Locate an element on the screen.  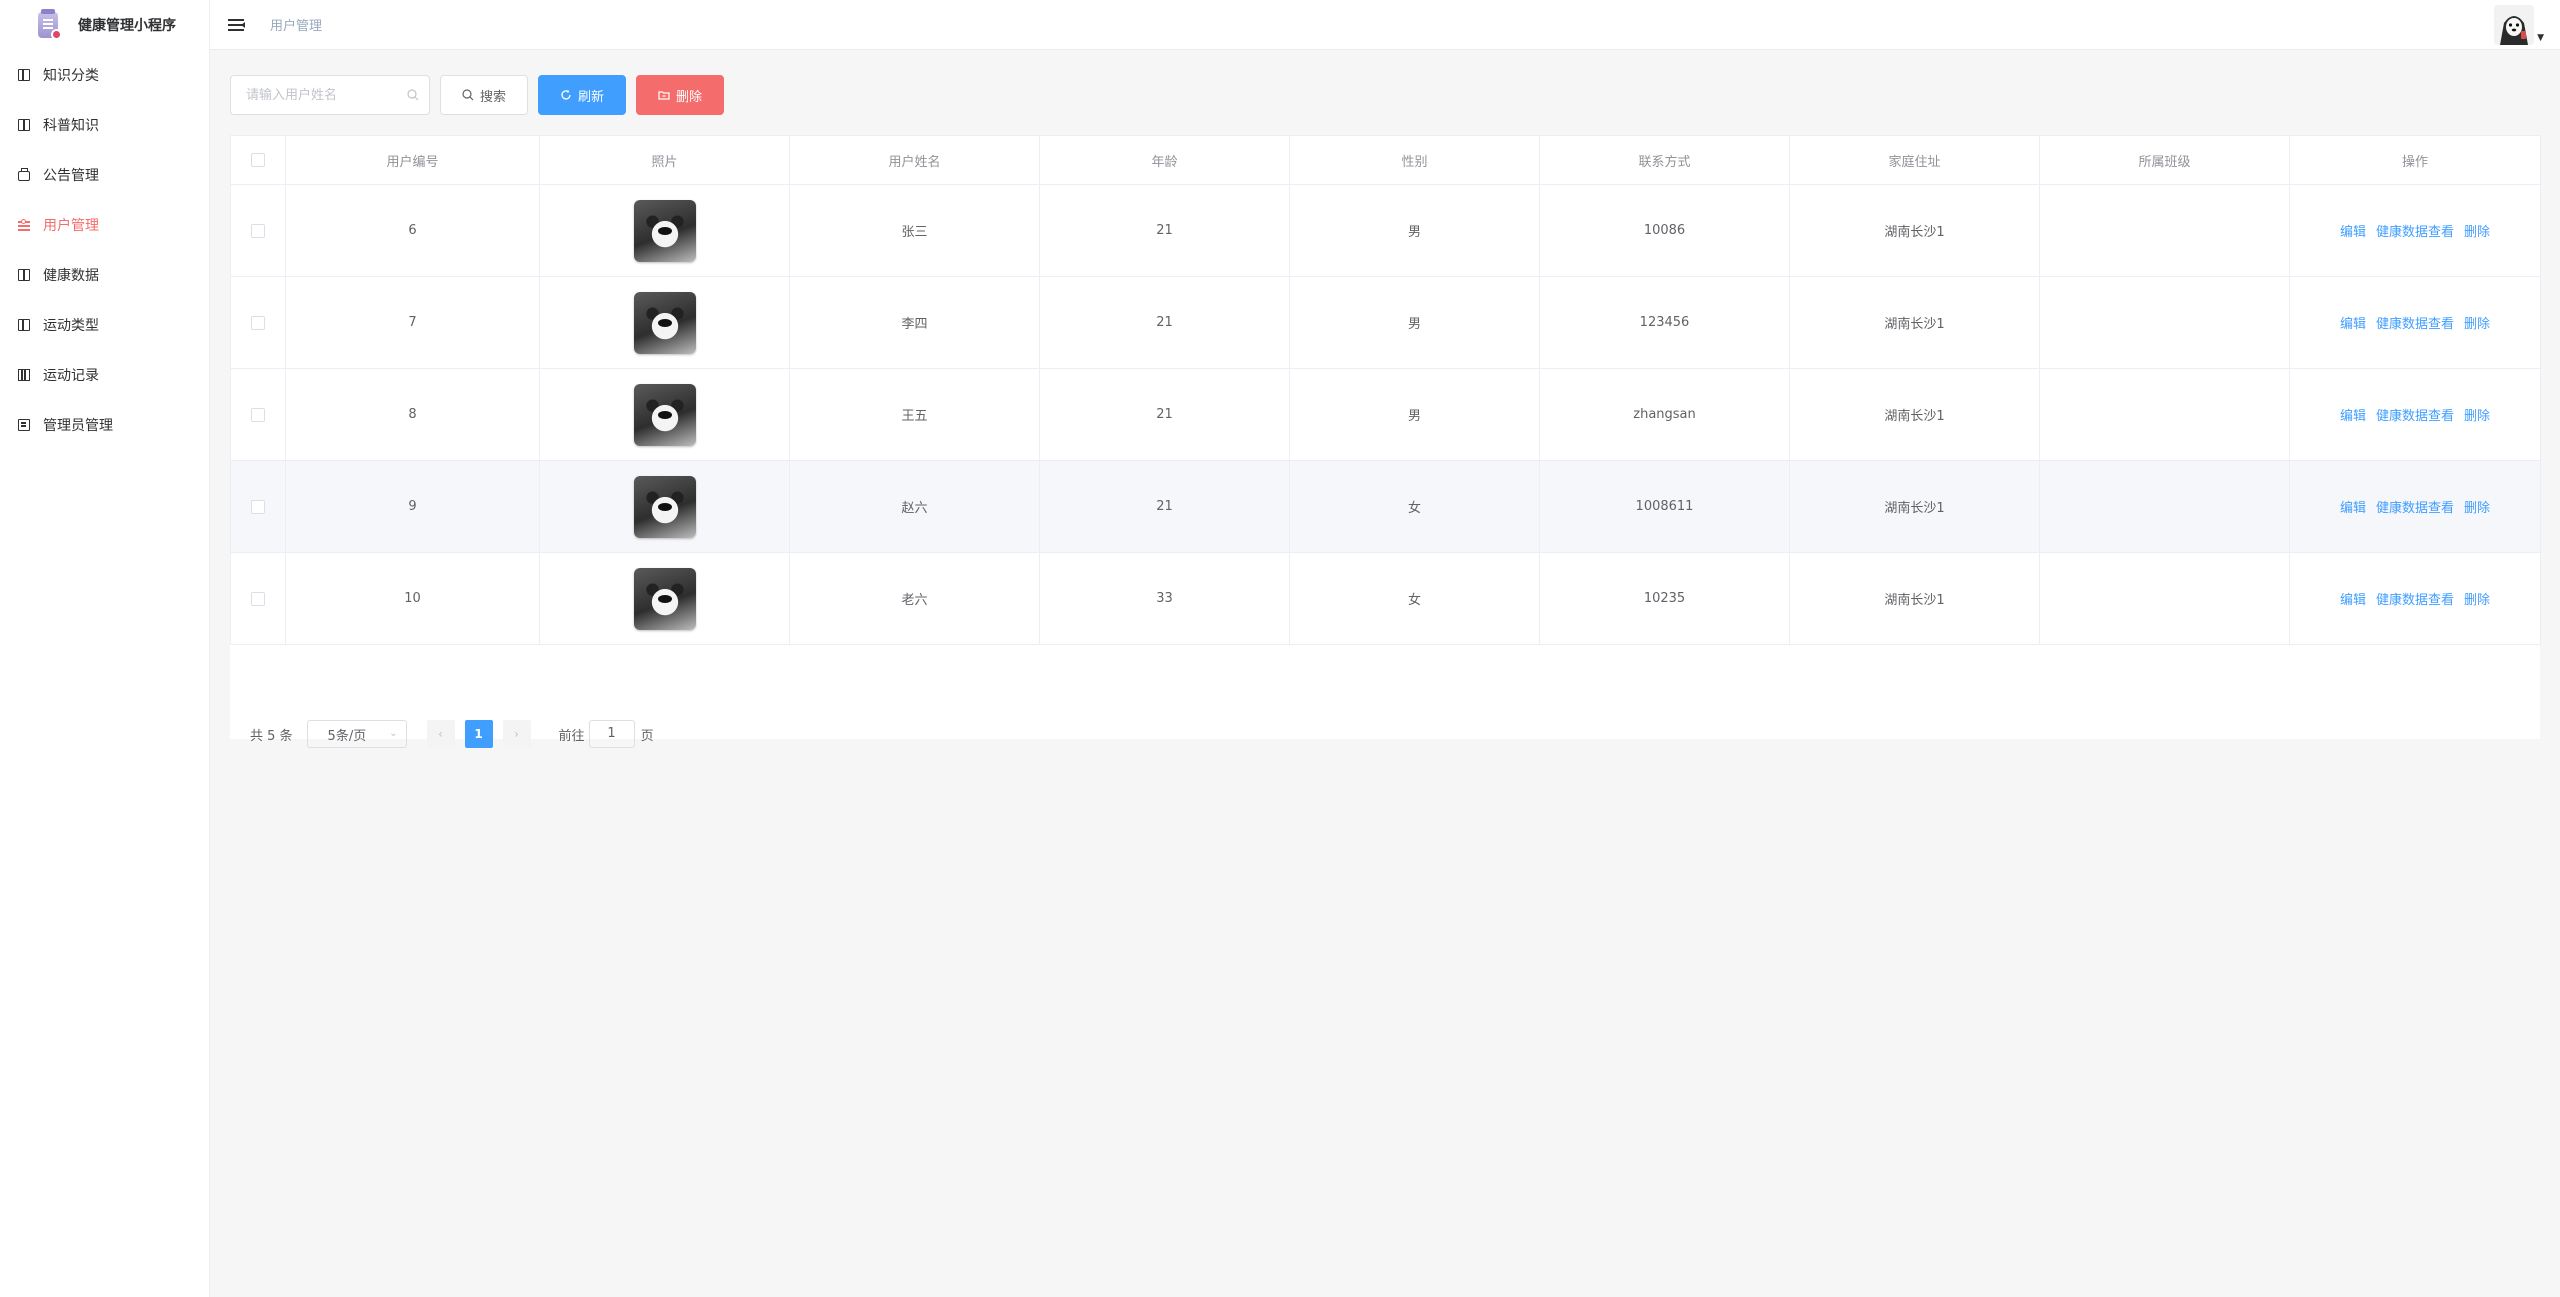
sidebar-item-label: 用户管理 is located at coordinates (71, 226).